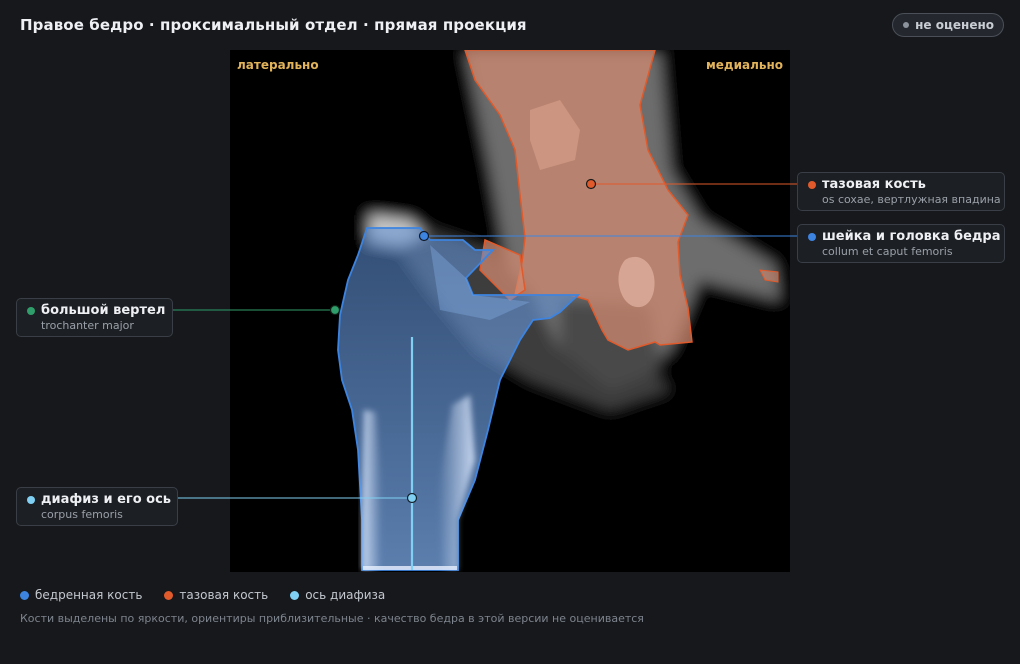 The image size is (1020, 664). I want to click on callout-pelvis-latin: os coxae, вертлужная впадина, so click(911, 199).